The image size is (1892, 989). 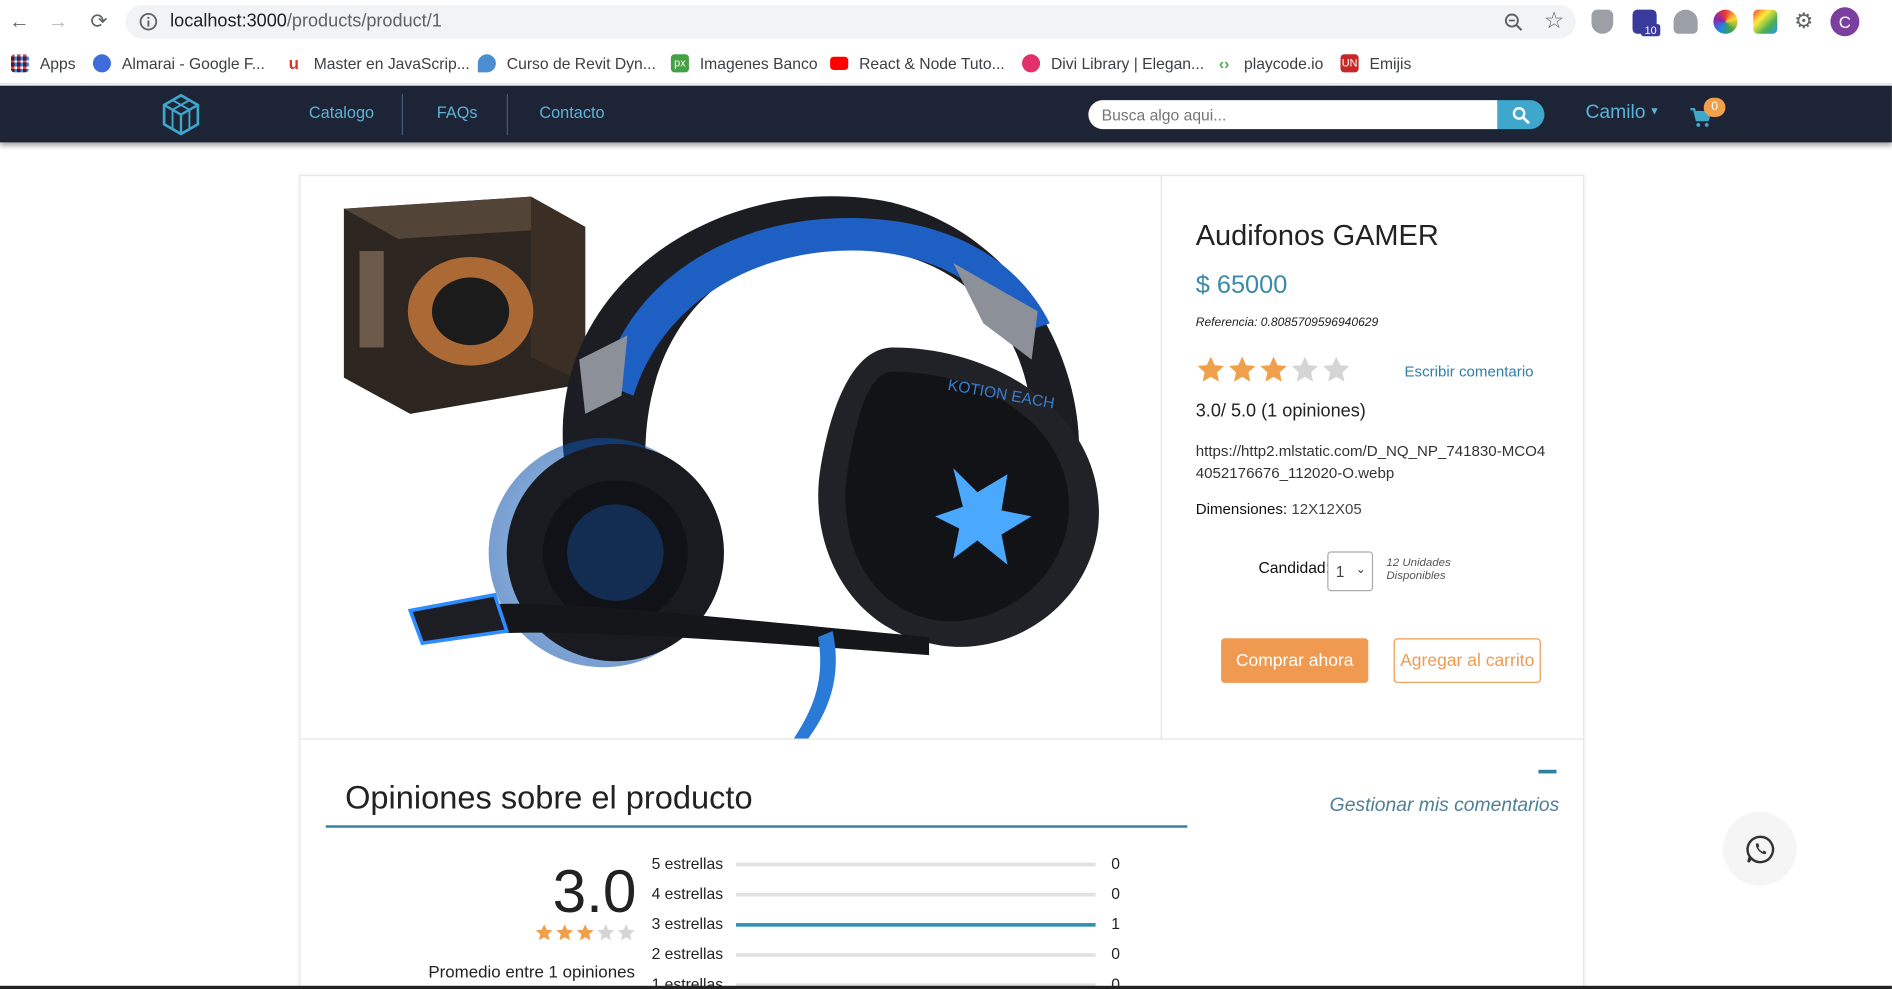 I want to click on whatsapp-icon, so click(x=1759, y=848).